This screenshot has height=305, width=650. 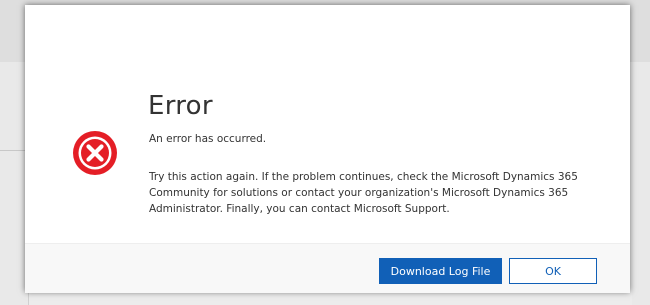 What do you see at coordinates (95, 153) in the screenshot?
I see `error-icon` at bounding box center [95, 153].